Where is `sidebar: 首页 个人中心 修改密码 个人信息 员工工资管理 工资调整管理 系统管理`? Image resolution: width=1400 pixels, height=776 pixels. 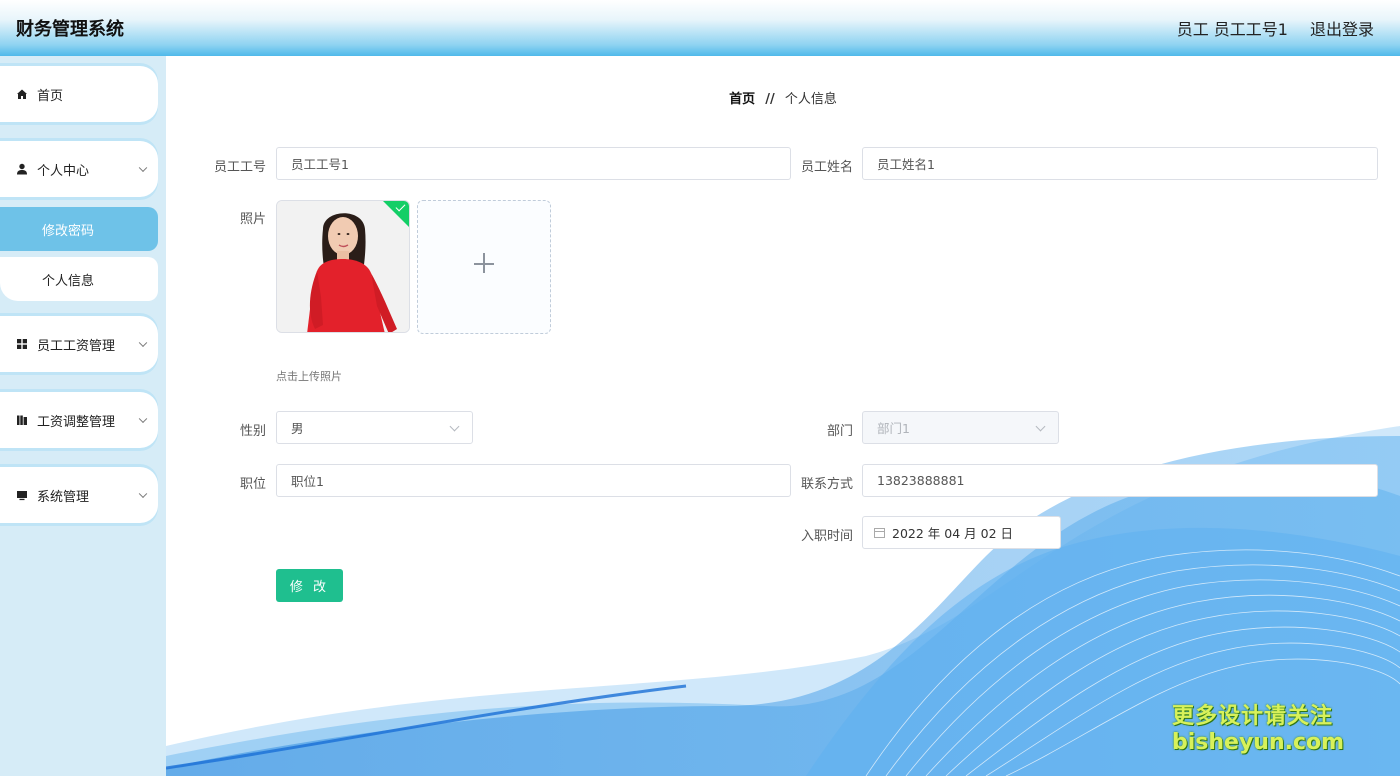
sidebar: 首页 个人中心 修改密码 个人信息 员工工资管理 工资调整管理 系统管理 is located at coordinates (83, 416).